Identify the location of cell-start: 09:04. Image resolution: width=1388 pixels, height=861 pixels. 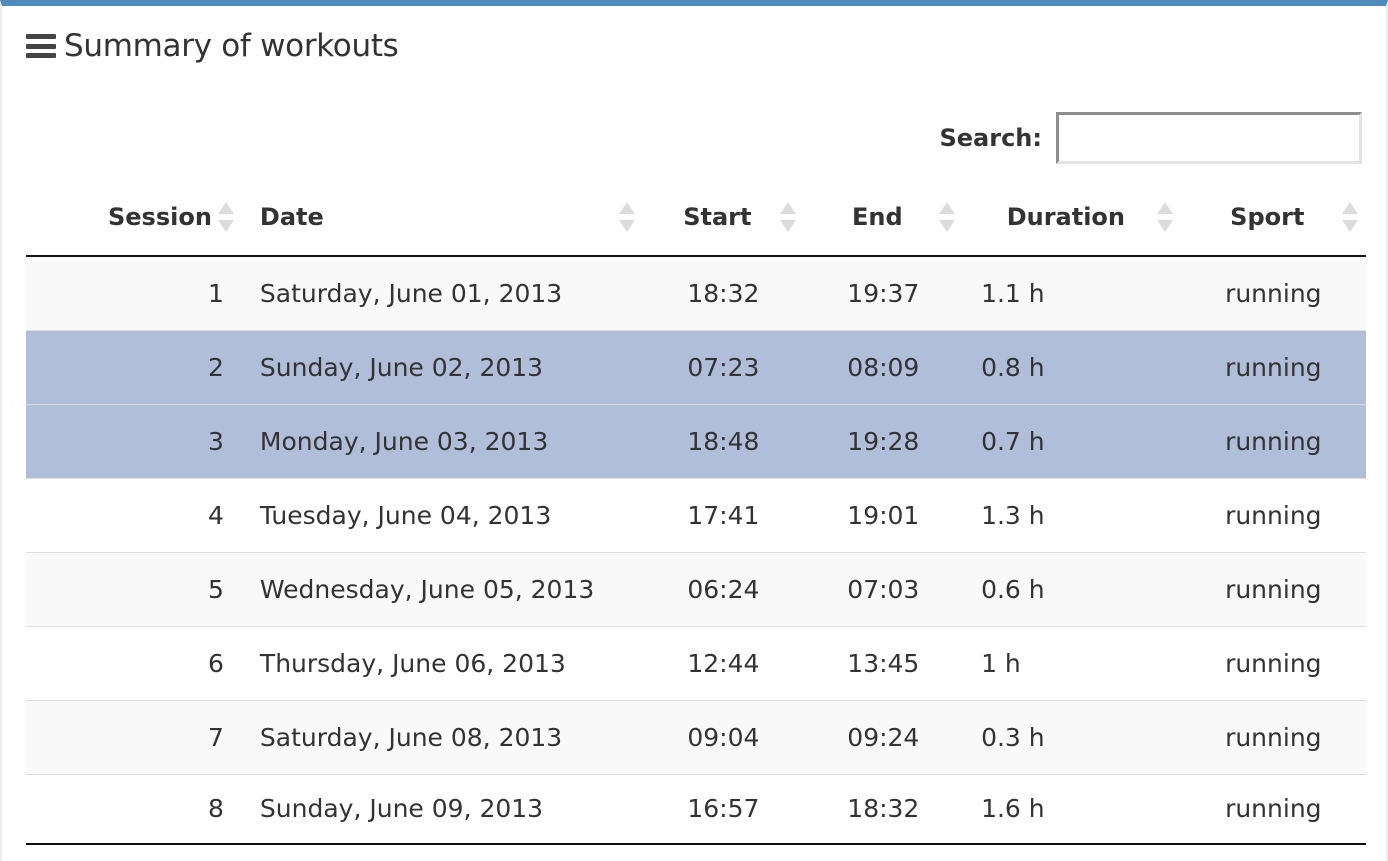
(723, 736).